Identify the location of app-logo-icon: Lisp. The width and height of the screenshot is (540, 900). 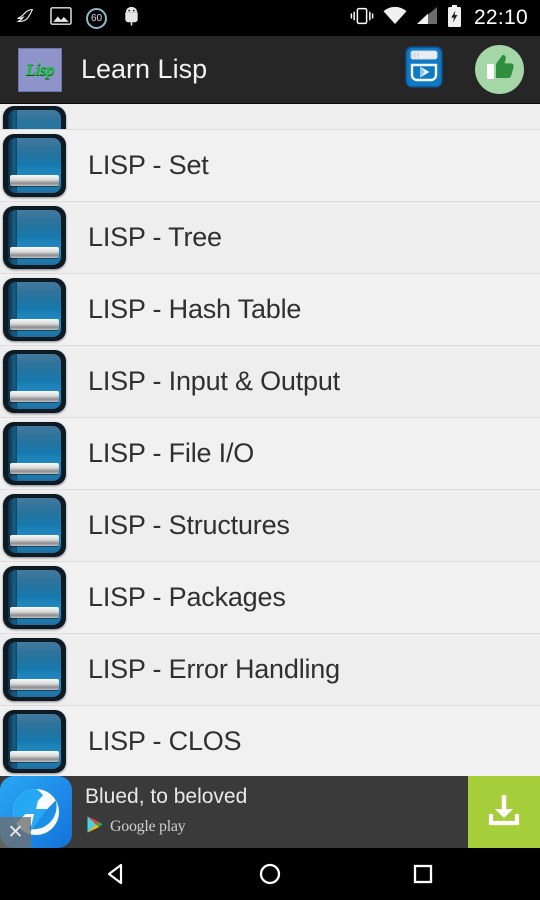
(40, 69).